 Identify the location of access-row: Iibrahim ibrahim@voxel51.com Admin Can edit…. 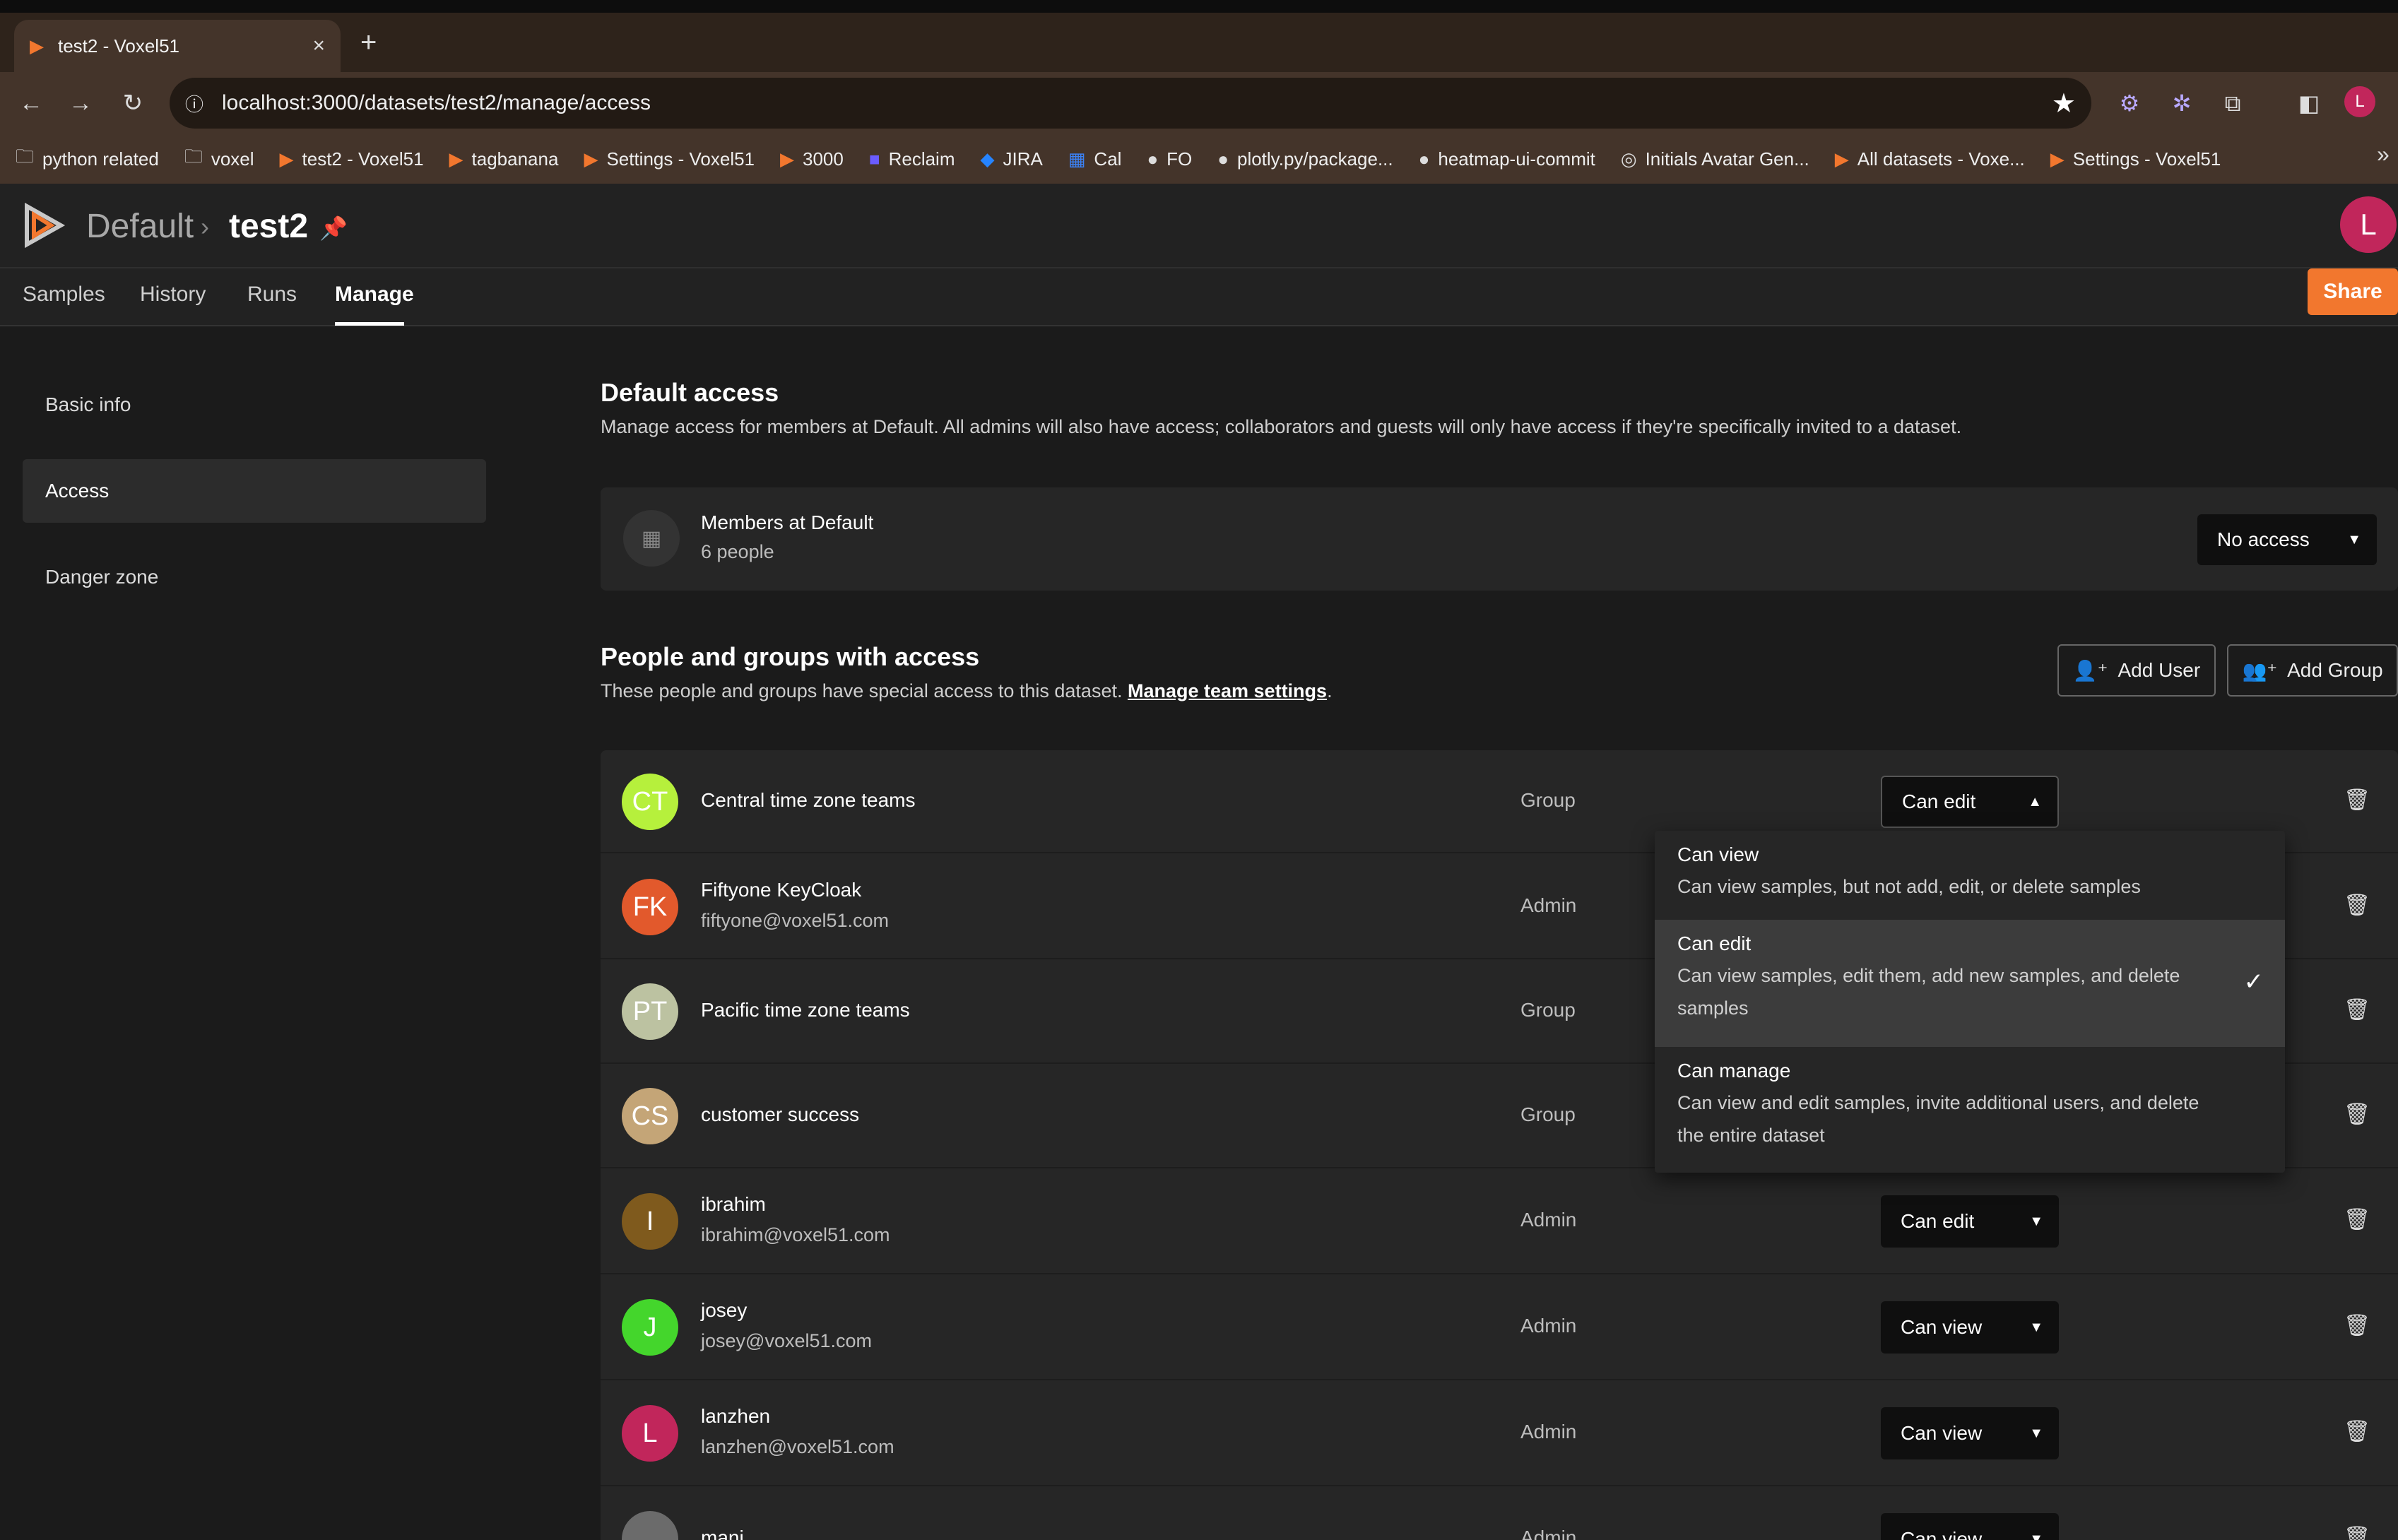
(1499, 1221).